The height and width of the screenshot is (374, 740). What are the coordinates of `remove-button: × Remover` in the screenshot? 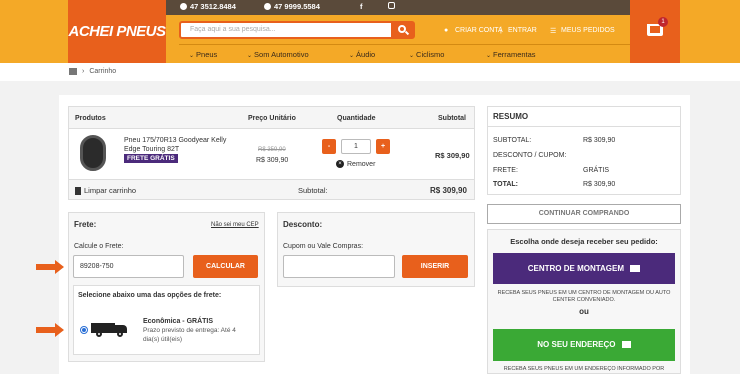 It's located at (355, 164).